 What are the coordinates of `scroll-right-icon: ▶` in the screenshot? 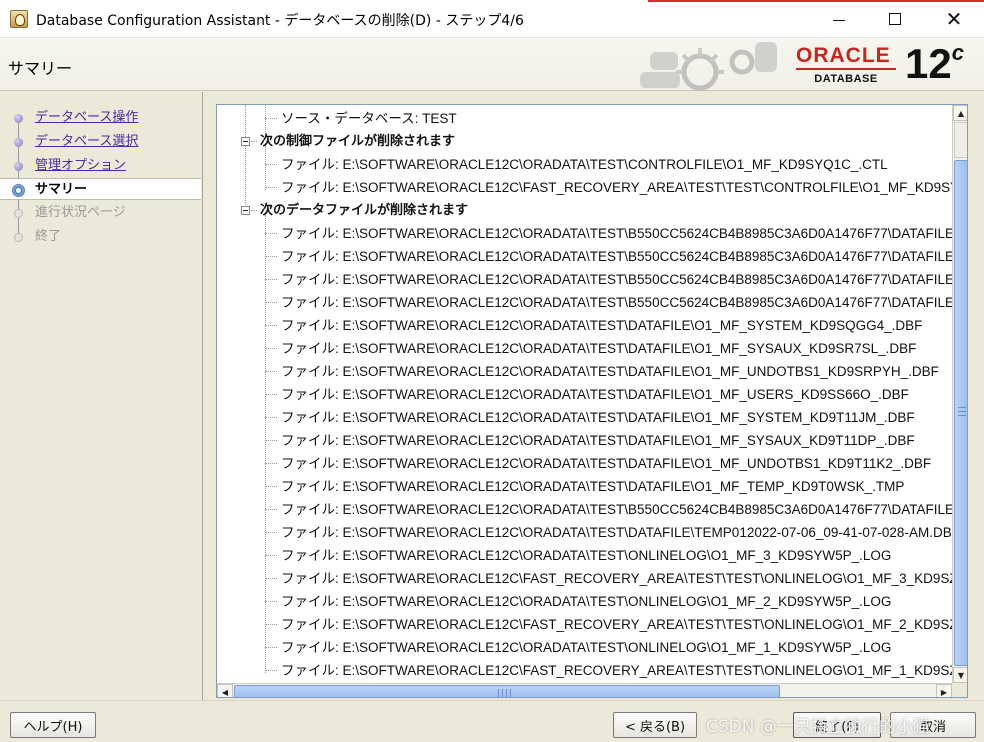 It's located at (944, 690).